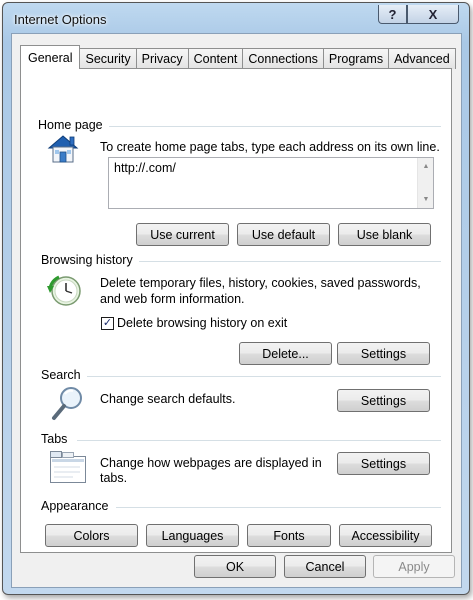  Describe the element at coordinates (414, 566) in the screenshot. I see `apply-button: Apply` at that location.